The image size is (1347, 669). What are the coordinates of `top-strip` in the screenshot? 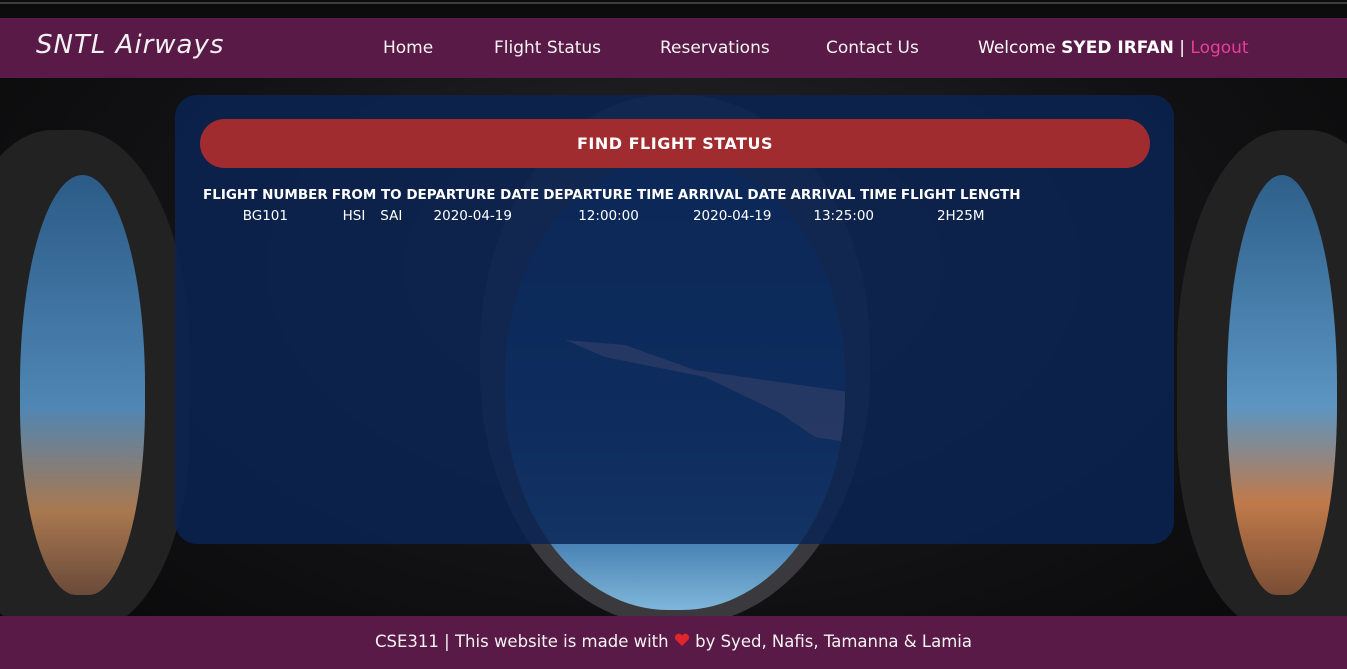 It's located at (673, 9).